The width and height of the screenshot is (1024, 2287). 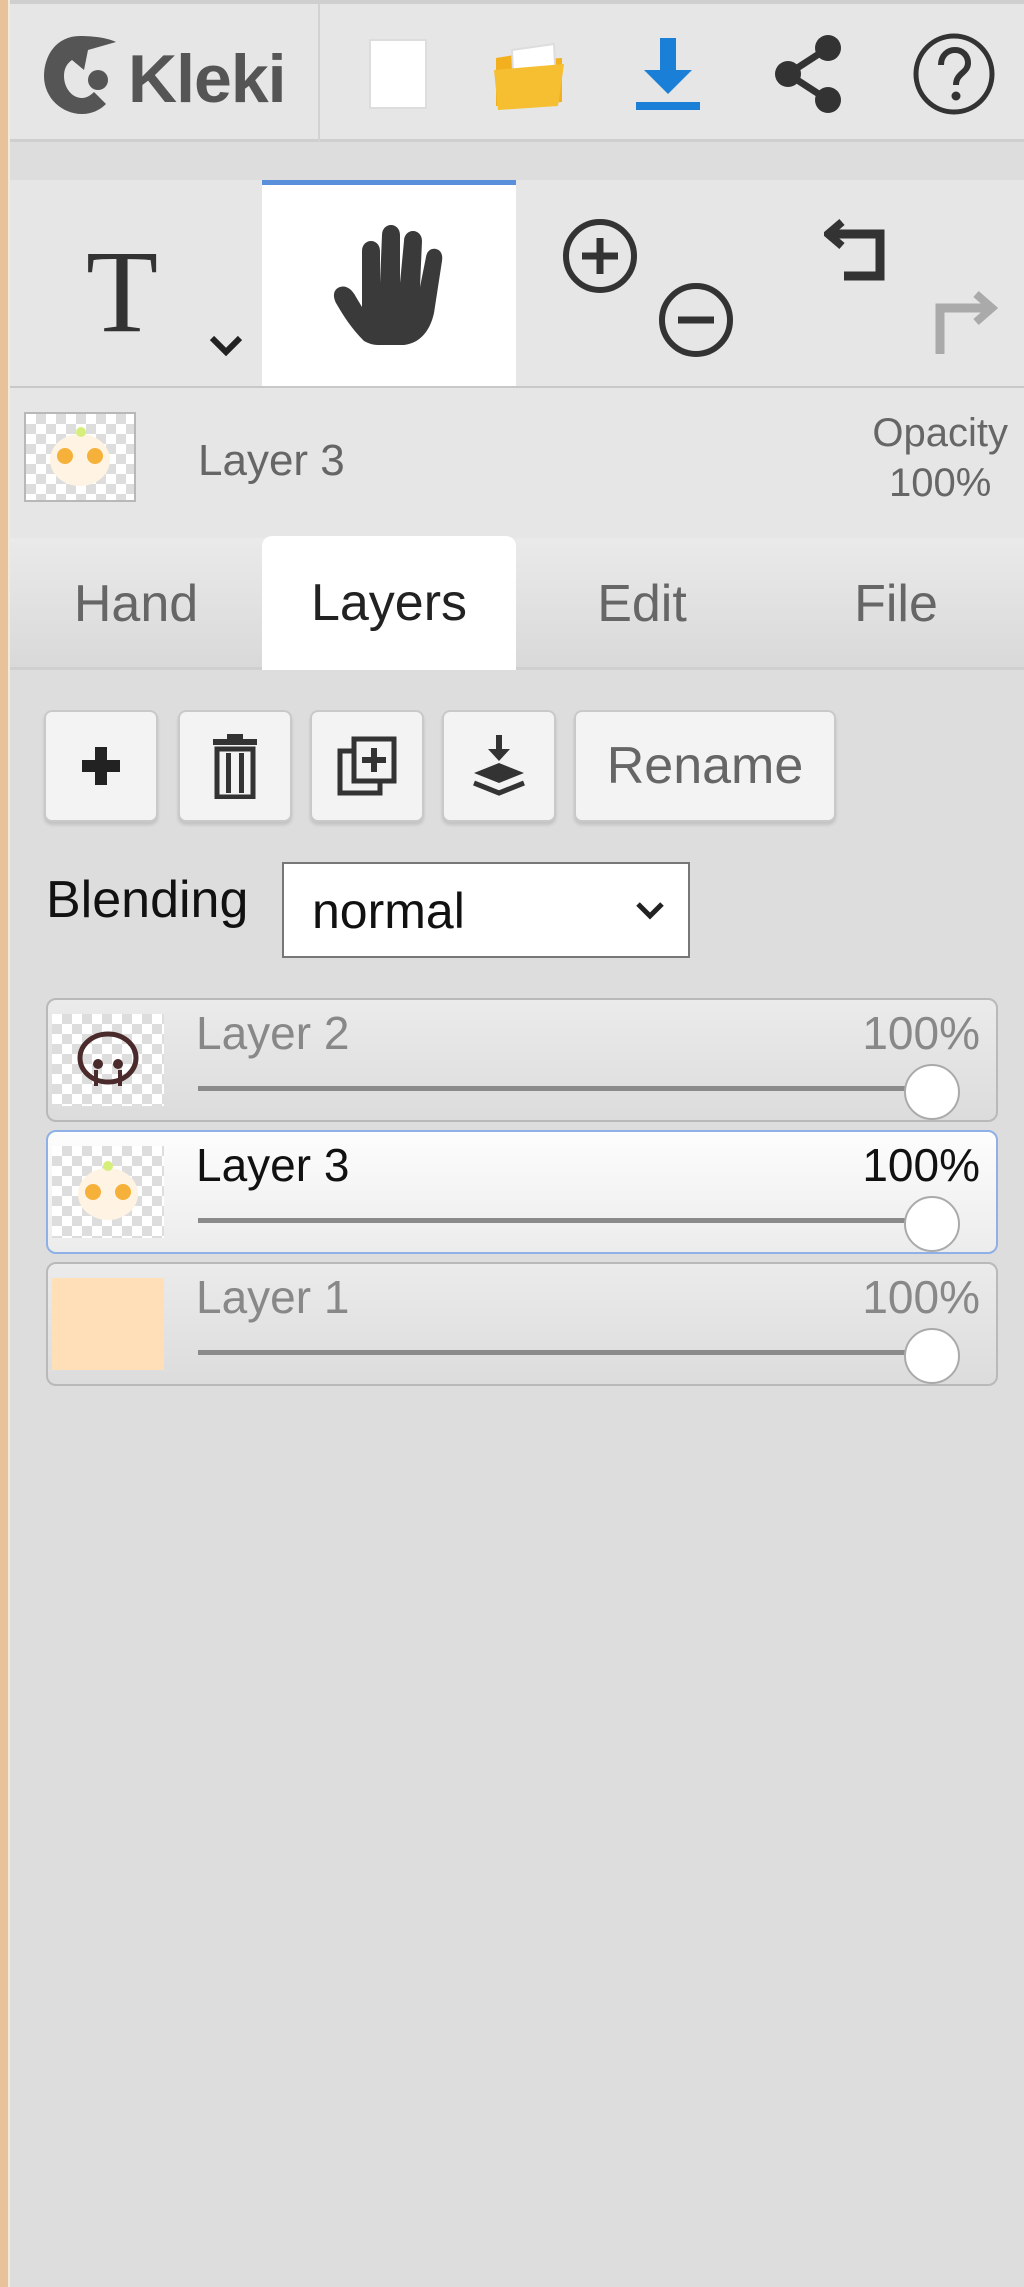 What do you see at coordinates (642, 283) in the screenshot?
I see `zoom-group` at bounding box center [642, 283].